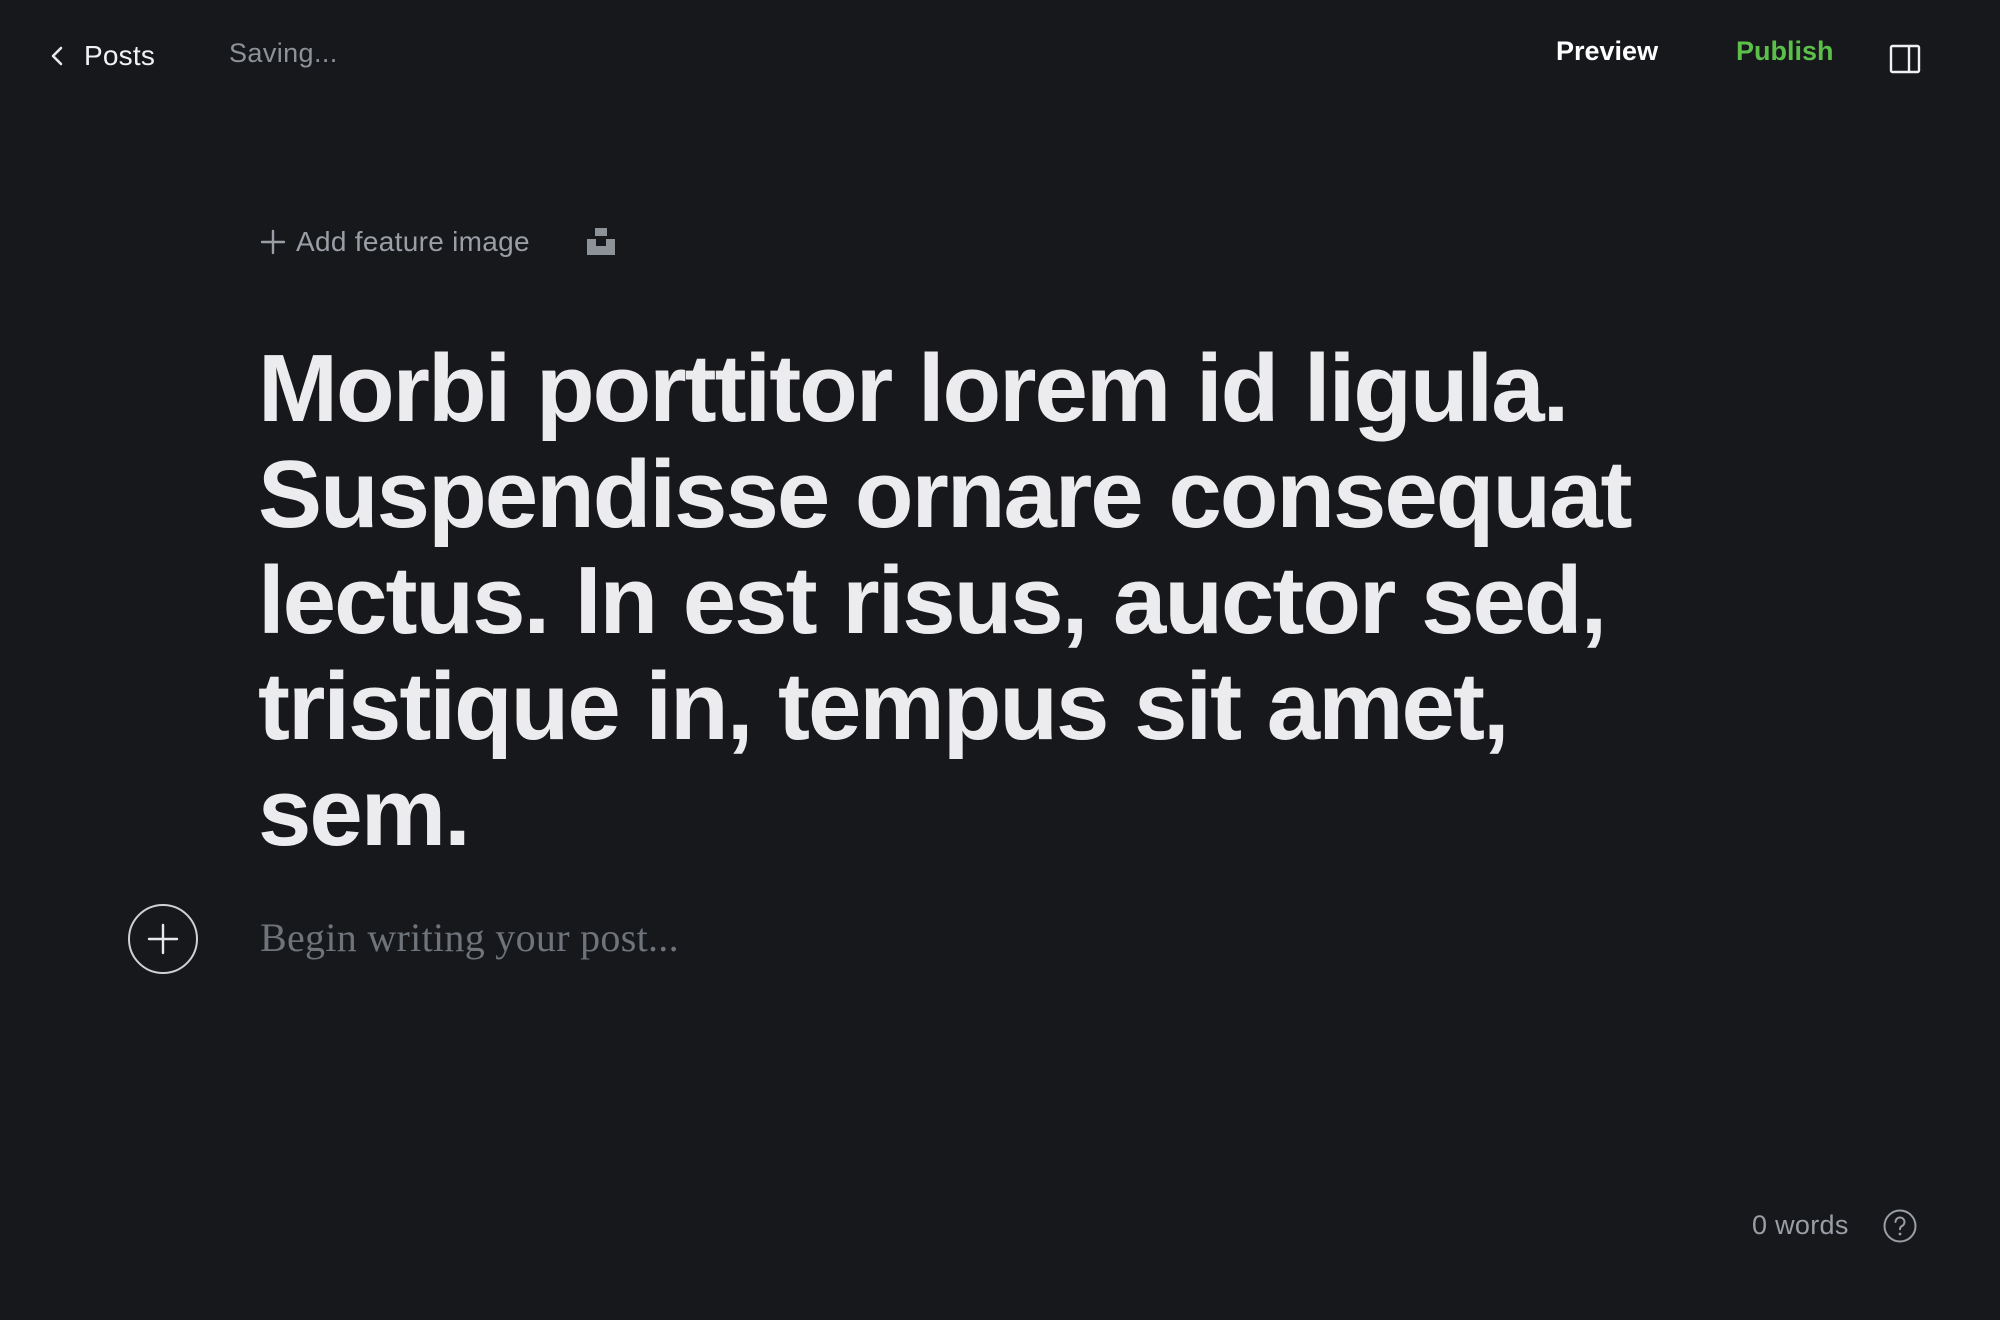  I want to click on back-to-posts-link: Posts, so click(102, 56).